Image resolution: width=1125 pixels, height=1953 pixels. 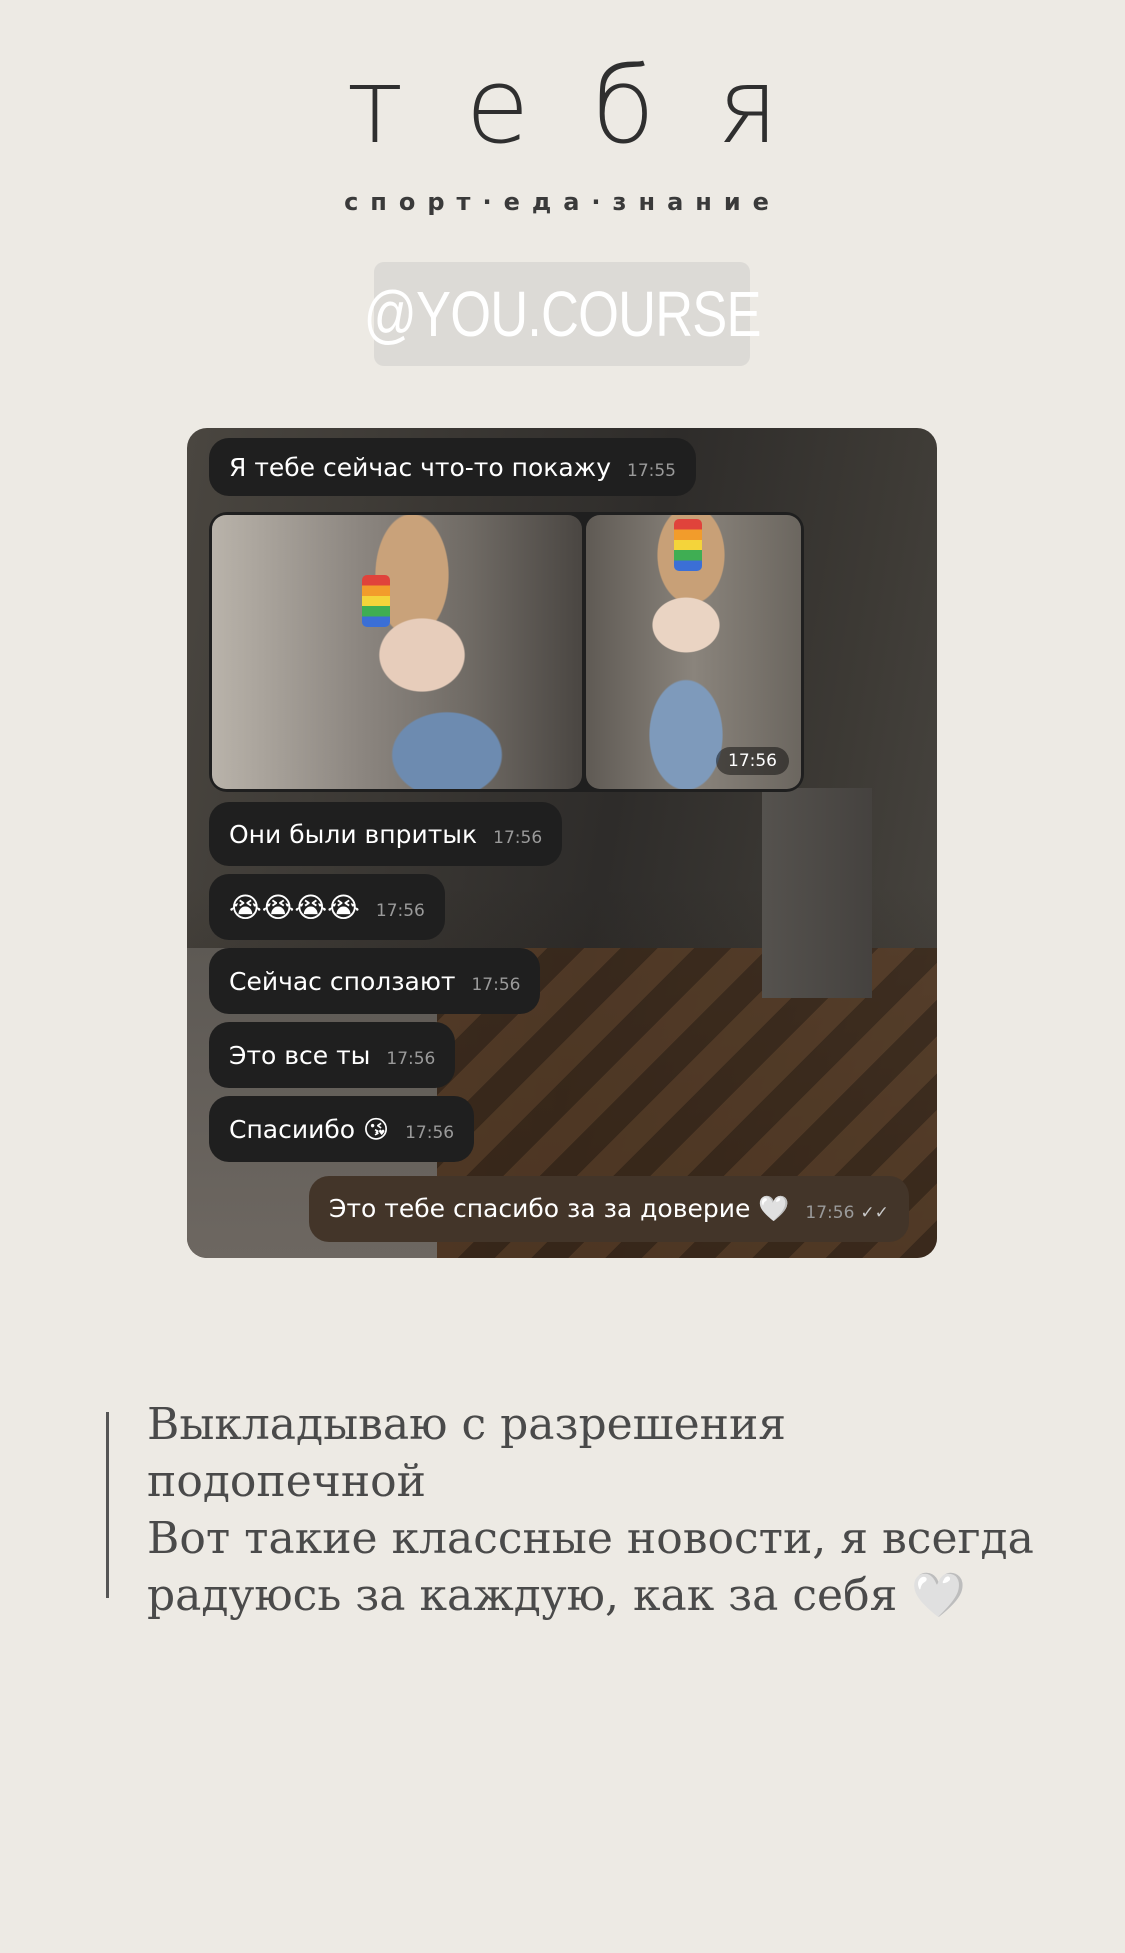 I want to click on mention-sticker: @YOU.COURSE, so click(x=562, y=314).